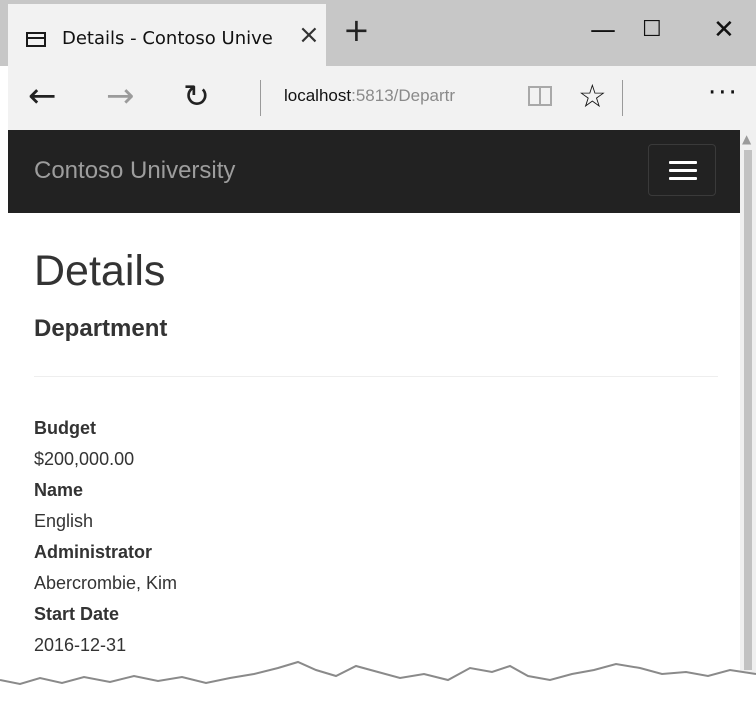 The height and width of the screenshot is (706, 756). I want to click on vertical-scrollbar: ▲, so click(748, 418).